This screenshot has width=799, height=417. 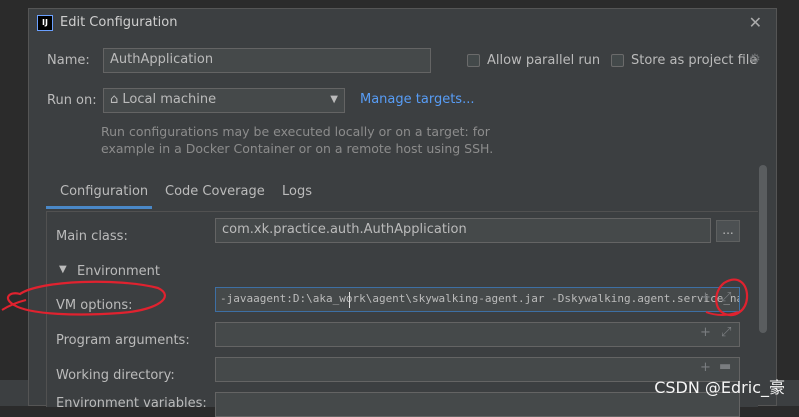 What do you see at coordinates (617, 60) in the screenshot?
I see `store-project-file-checkbox` at bounding box center [617, 60].